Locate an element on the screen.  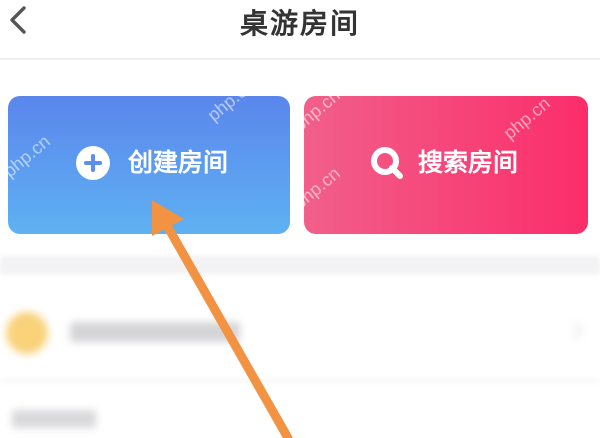
search-icon is located at coordinates (387, 163).